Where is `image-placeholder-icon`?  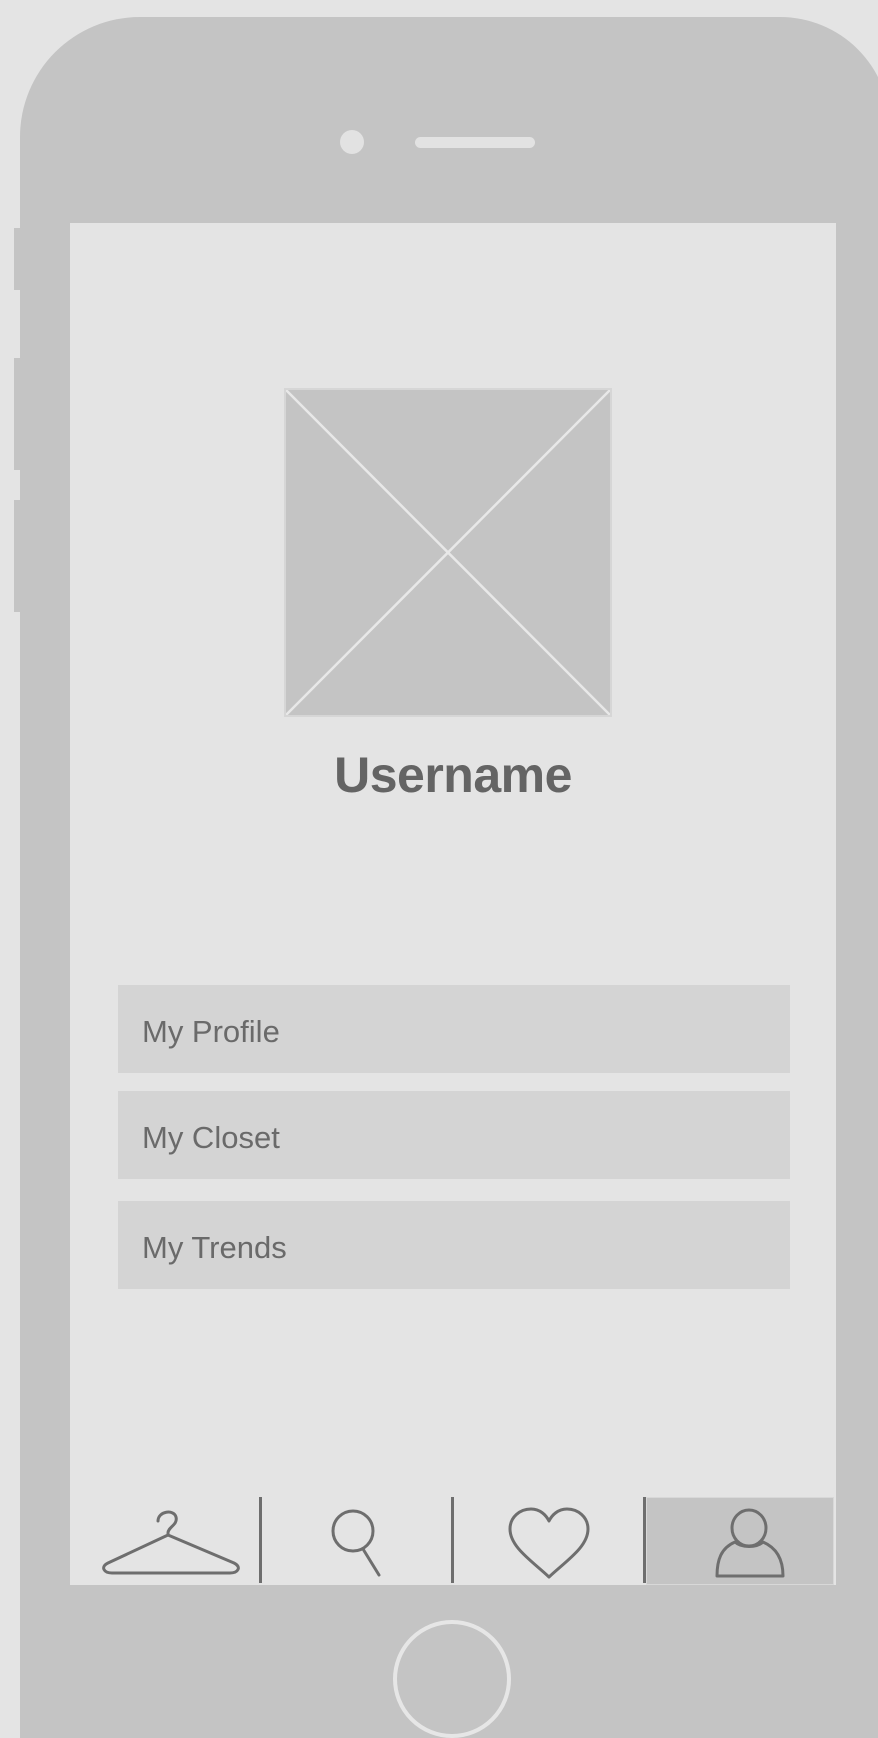 image-placeholder-icon is located at coordinates (448, 552).